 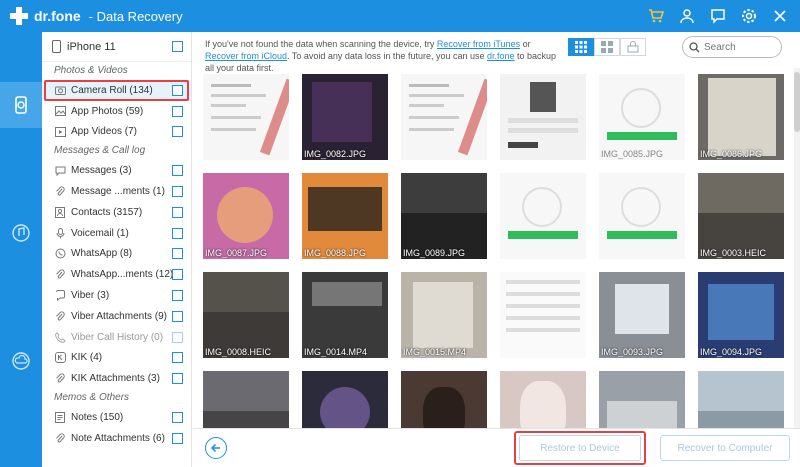 I want to click on search-icon, so click(x=694, y=46).